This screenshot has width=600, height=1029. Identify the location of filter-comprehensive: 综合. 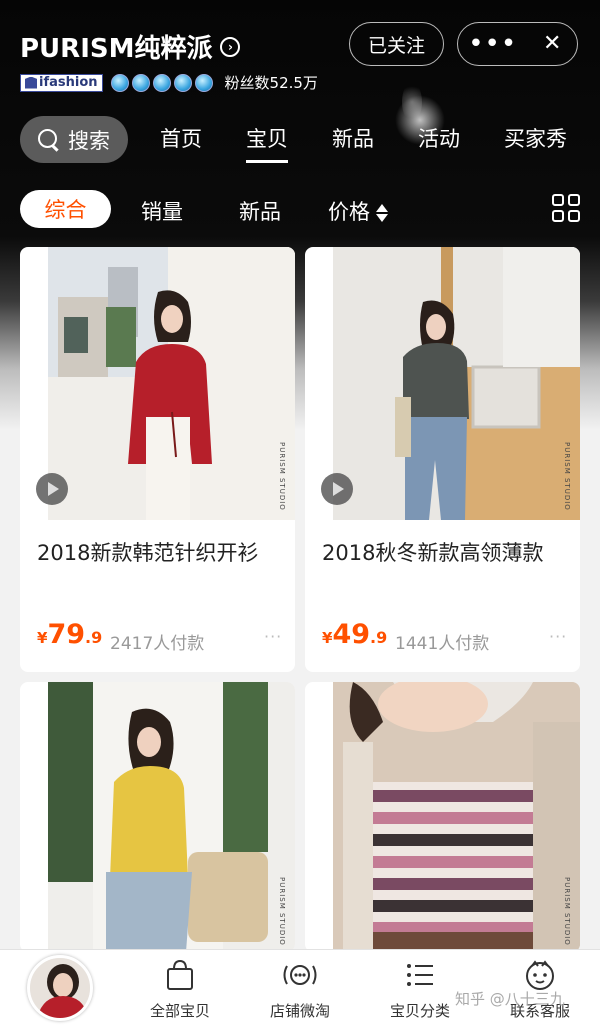
(65, 209).